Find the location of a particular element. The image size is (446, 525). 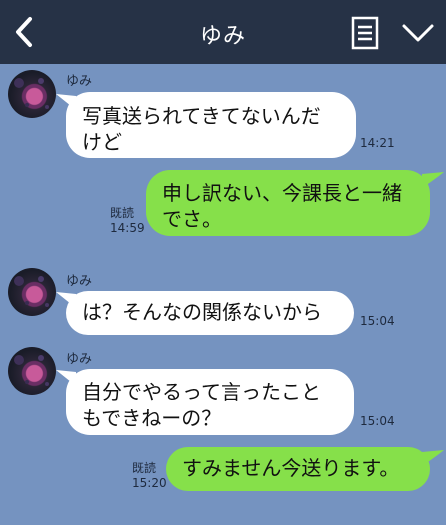

notes-button is located at coordinates (365, 33).